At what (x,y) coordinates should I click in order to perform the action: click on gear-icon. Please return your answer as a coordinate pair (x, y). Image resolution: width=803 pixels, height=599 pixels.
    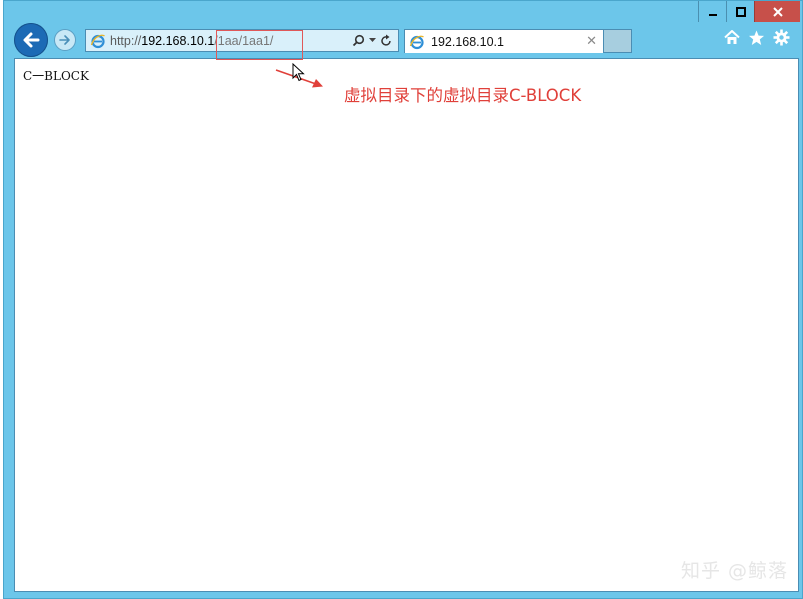
    Looking at the image, I should click on (781, 37).